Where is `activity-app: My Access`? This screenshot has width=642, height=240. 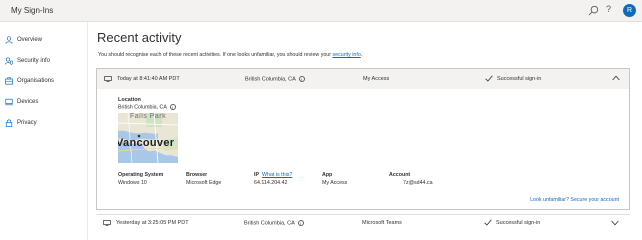 activity-app: My Access is located at coordinates (376, 79).